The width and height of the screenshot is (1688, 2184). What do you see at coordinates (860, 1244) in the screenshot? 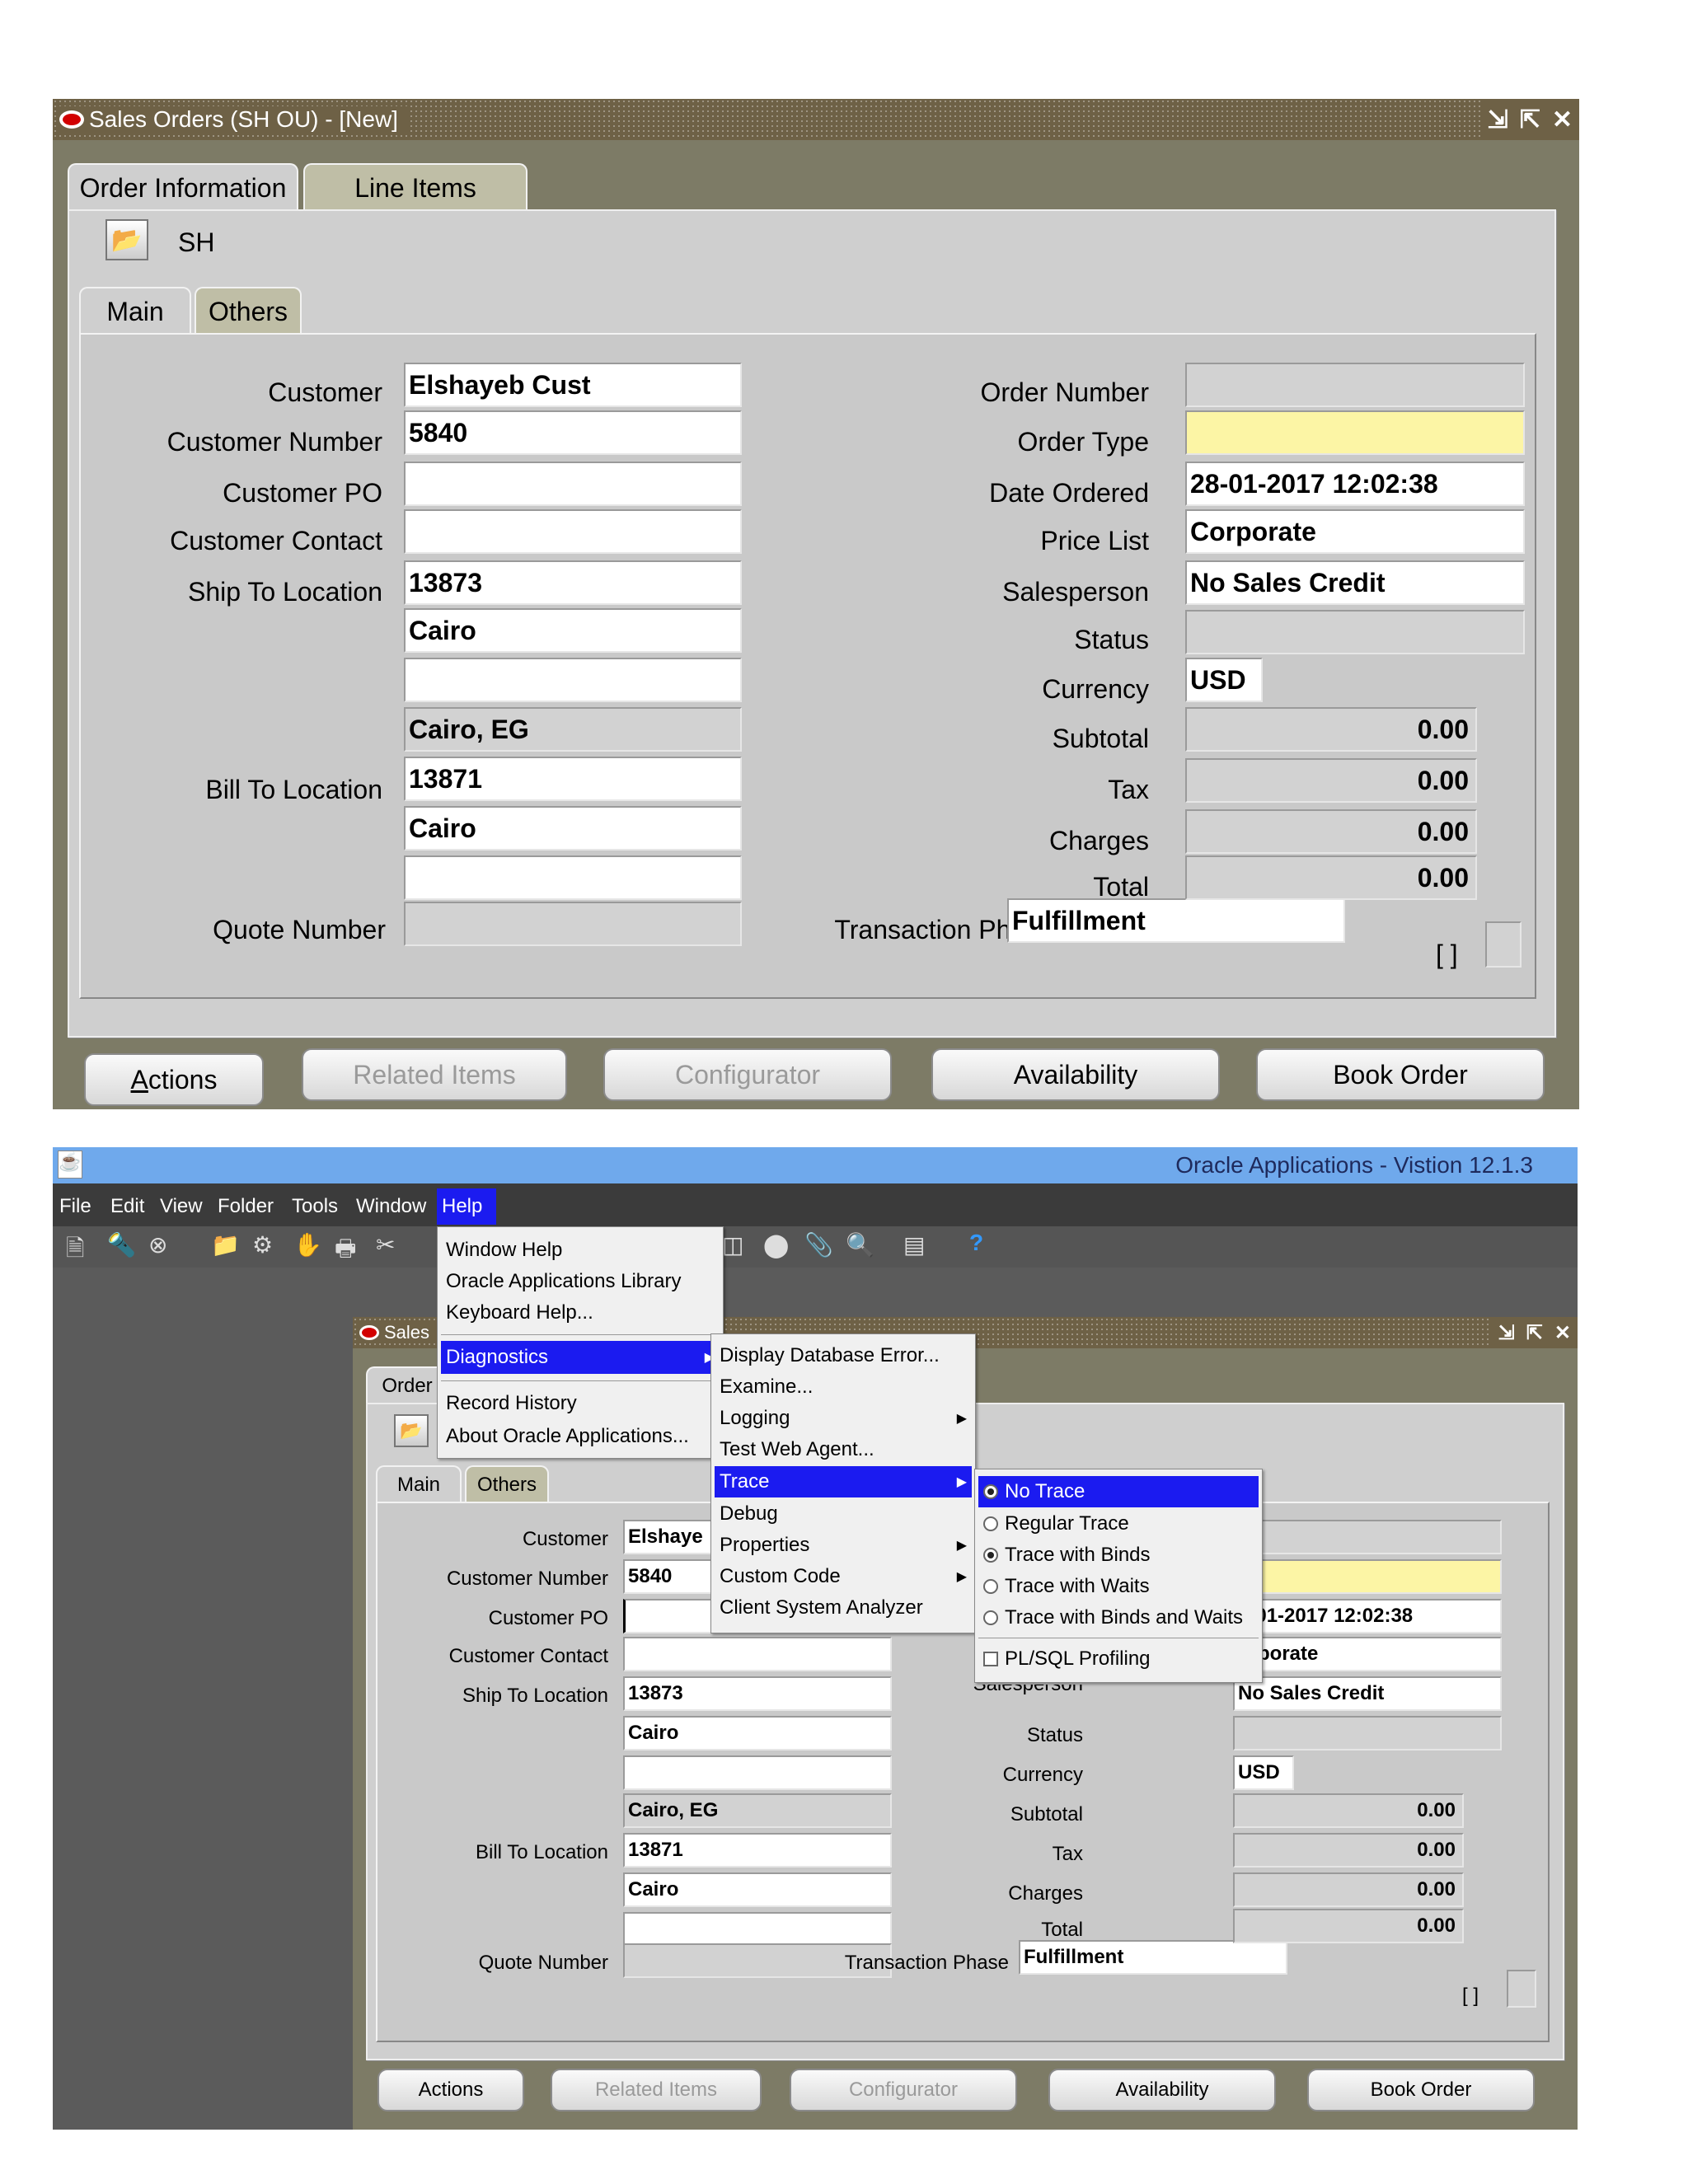
I see `zoom-icon: 🔍` at bounding box center [860, 1244].